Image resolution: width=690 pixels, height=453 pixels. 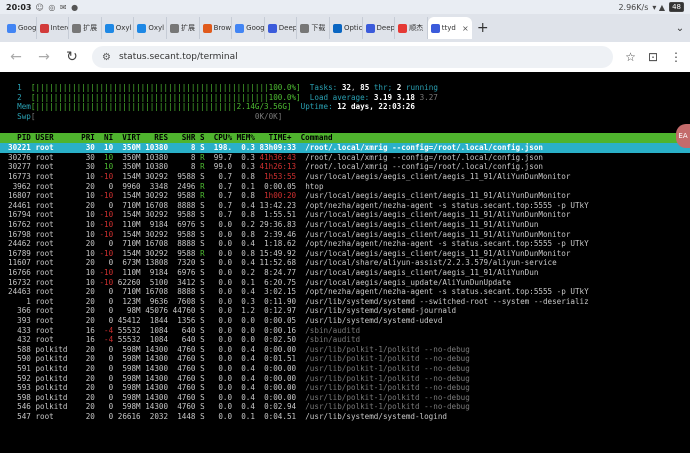 What do you see at coordinates (345, 7) in the screenshot?
I see `system-status-bar: 20:03 ☺ ◎ ✉ ● 2.96K/s ▾ ▲ 48` at bounding box center [345, 7].